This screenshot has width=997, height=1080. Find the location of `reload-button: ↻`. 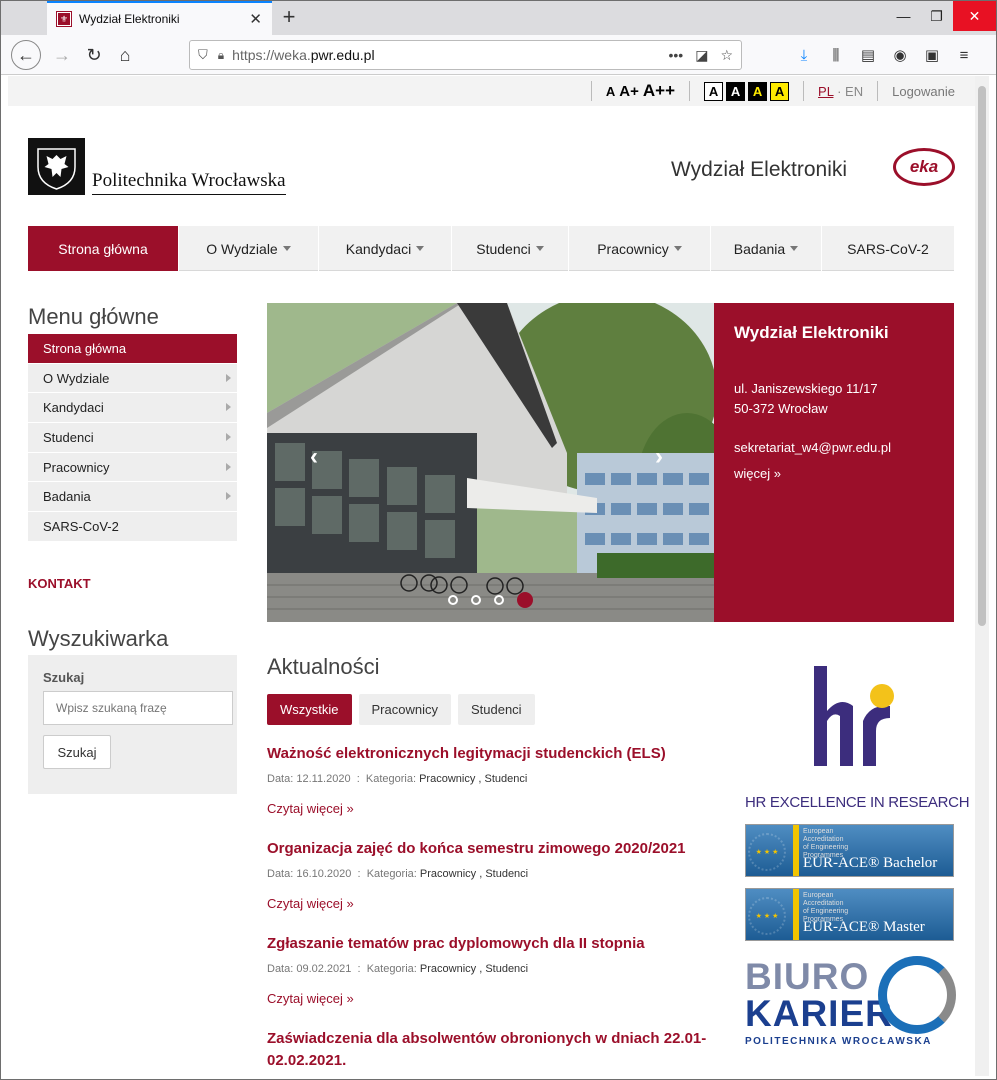

reload-button: ↻ is located at coordinates (94, 55).